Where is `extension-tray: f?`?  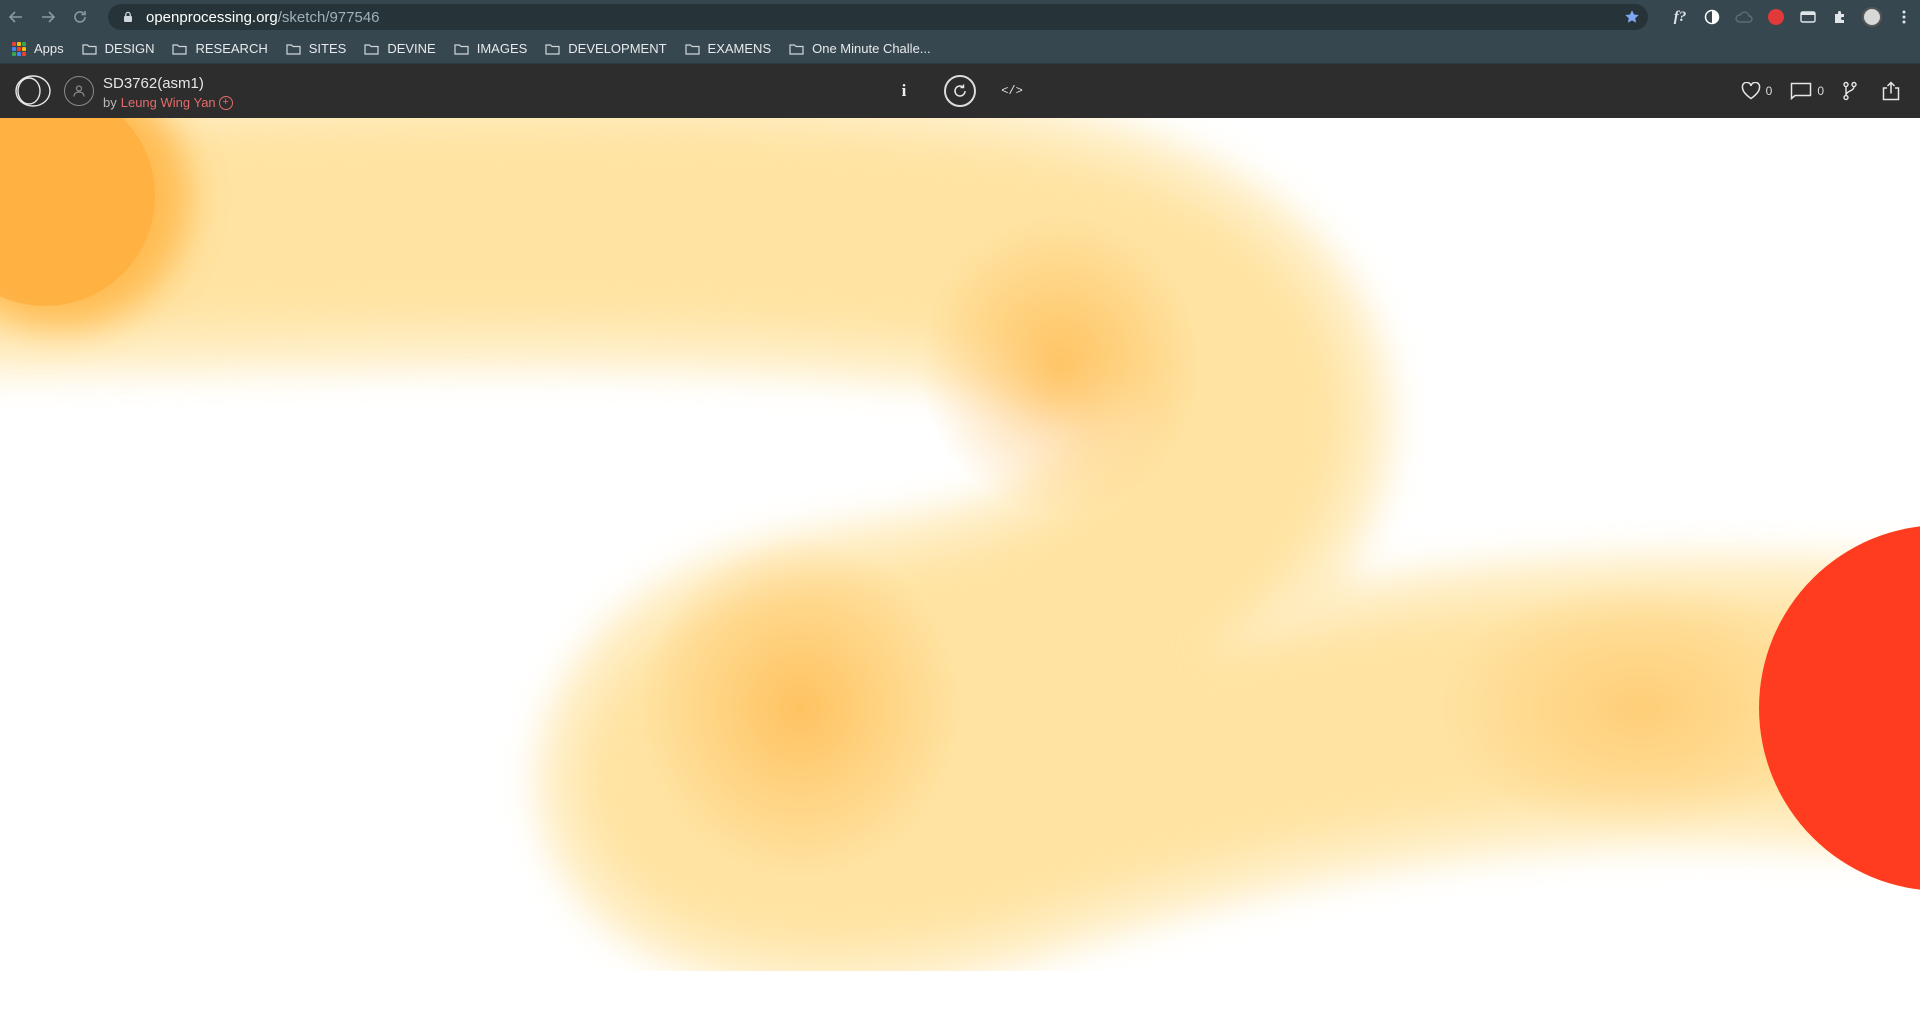 extension-tray: f? is located at coordinates (1792, 17).